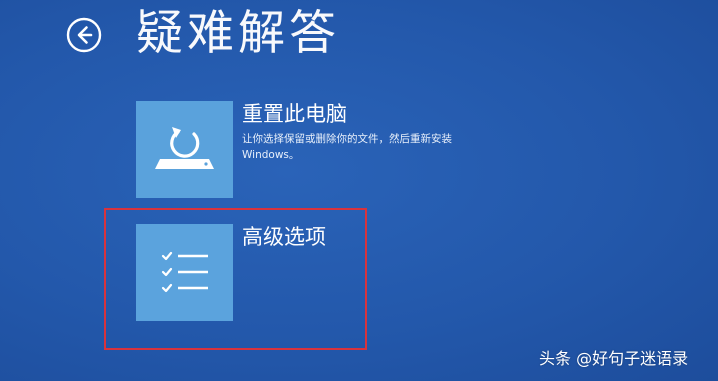 The image size is (718, 381). What do you see at coordinates (301, 274) in the screenshot?
I see `advanced-options-option: 高级选项` at bounding box center [301, 274].